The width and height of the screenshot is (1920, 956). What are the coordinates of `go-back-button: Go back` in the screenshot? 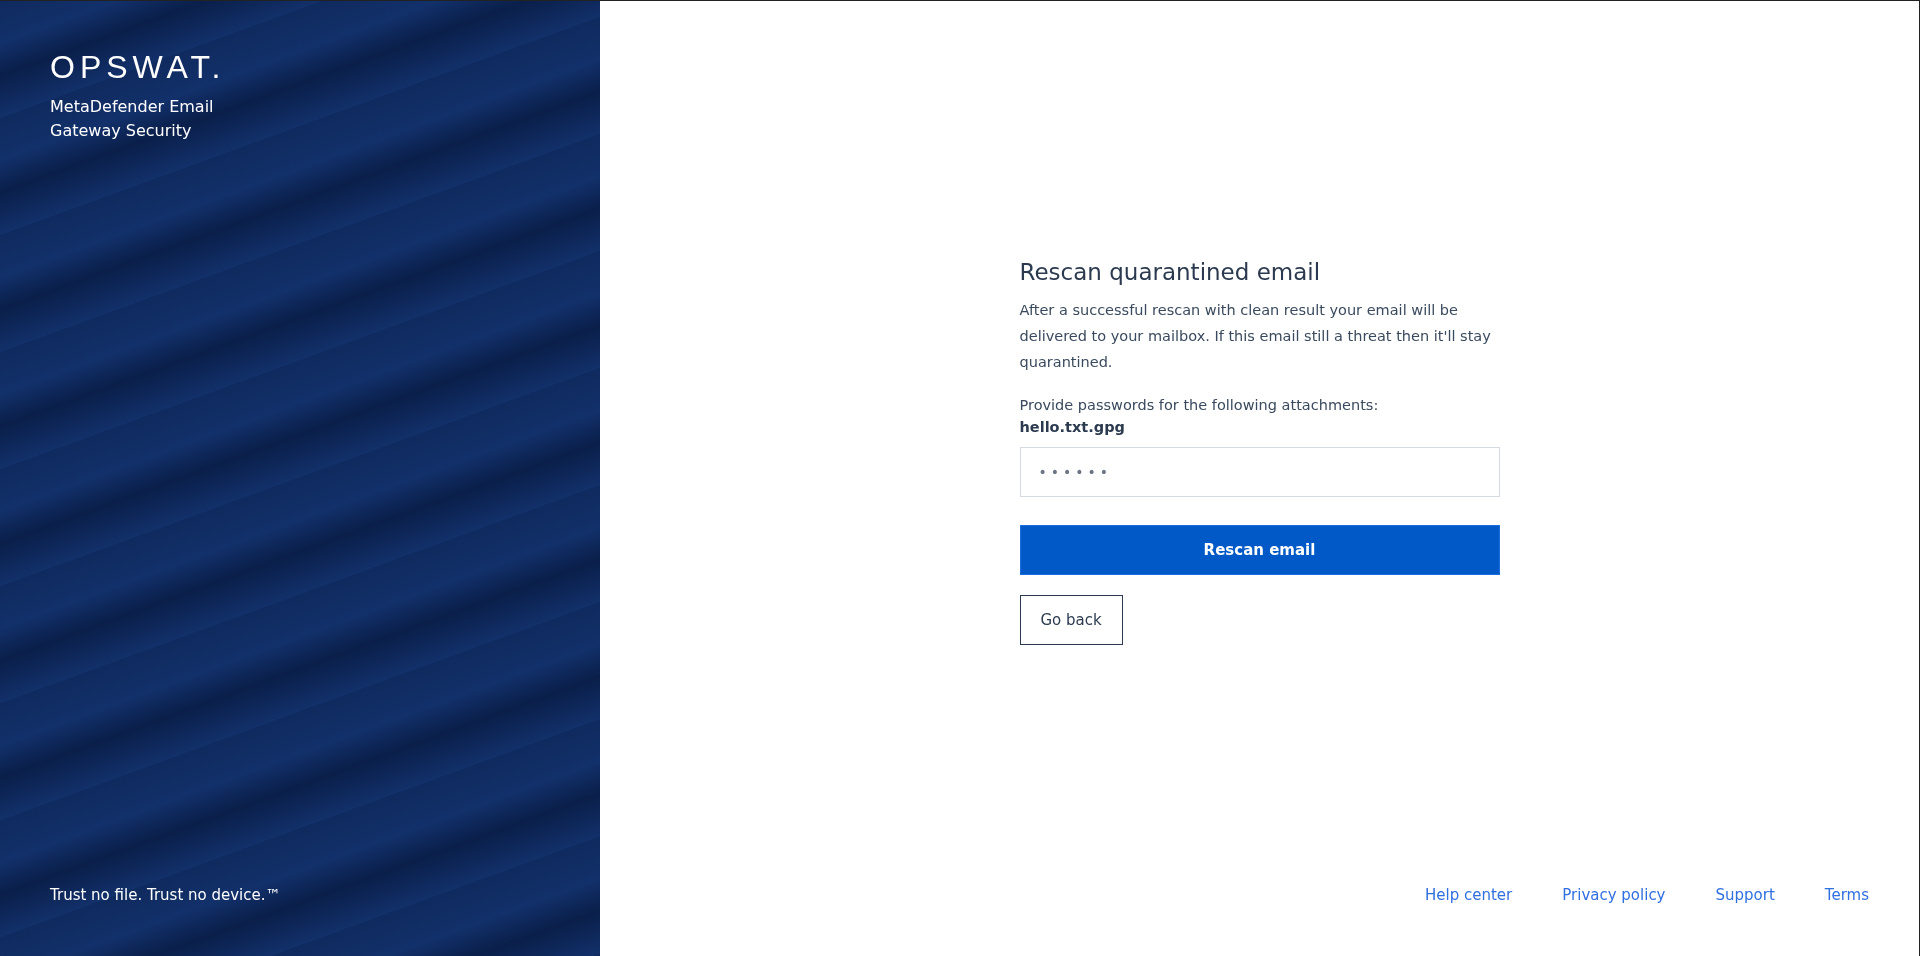 It's located at (1071, 620).